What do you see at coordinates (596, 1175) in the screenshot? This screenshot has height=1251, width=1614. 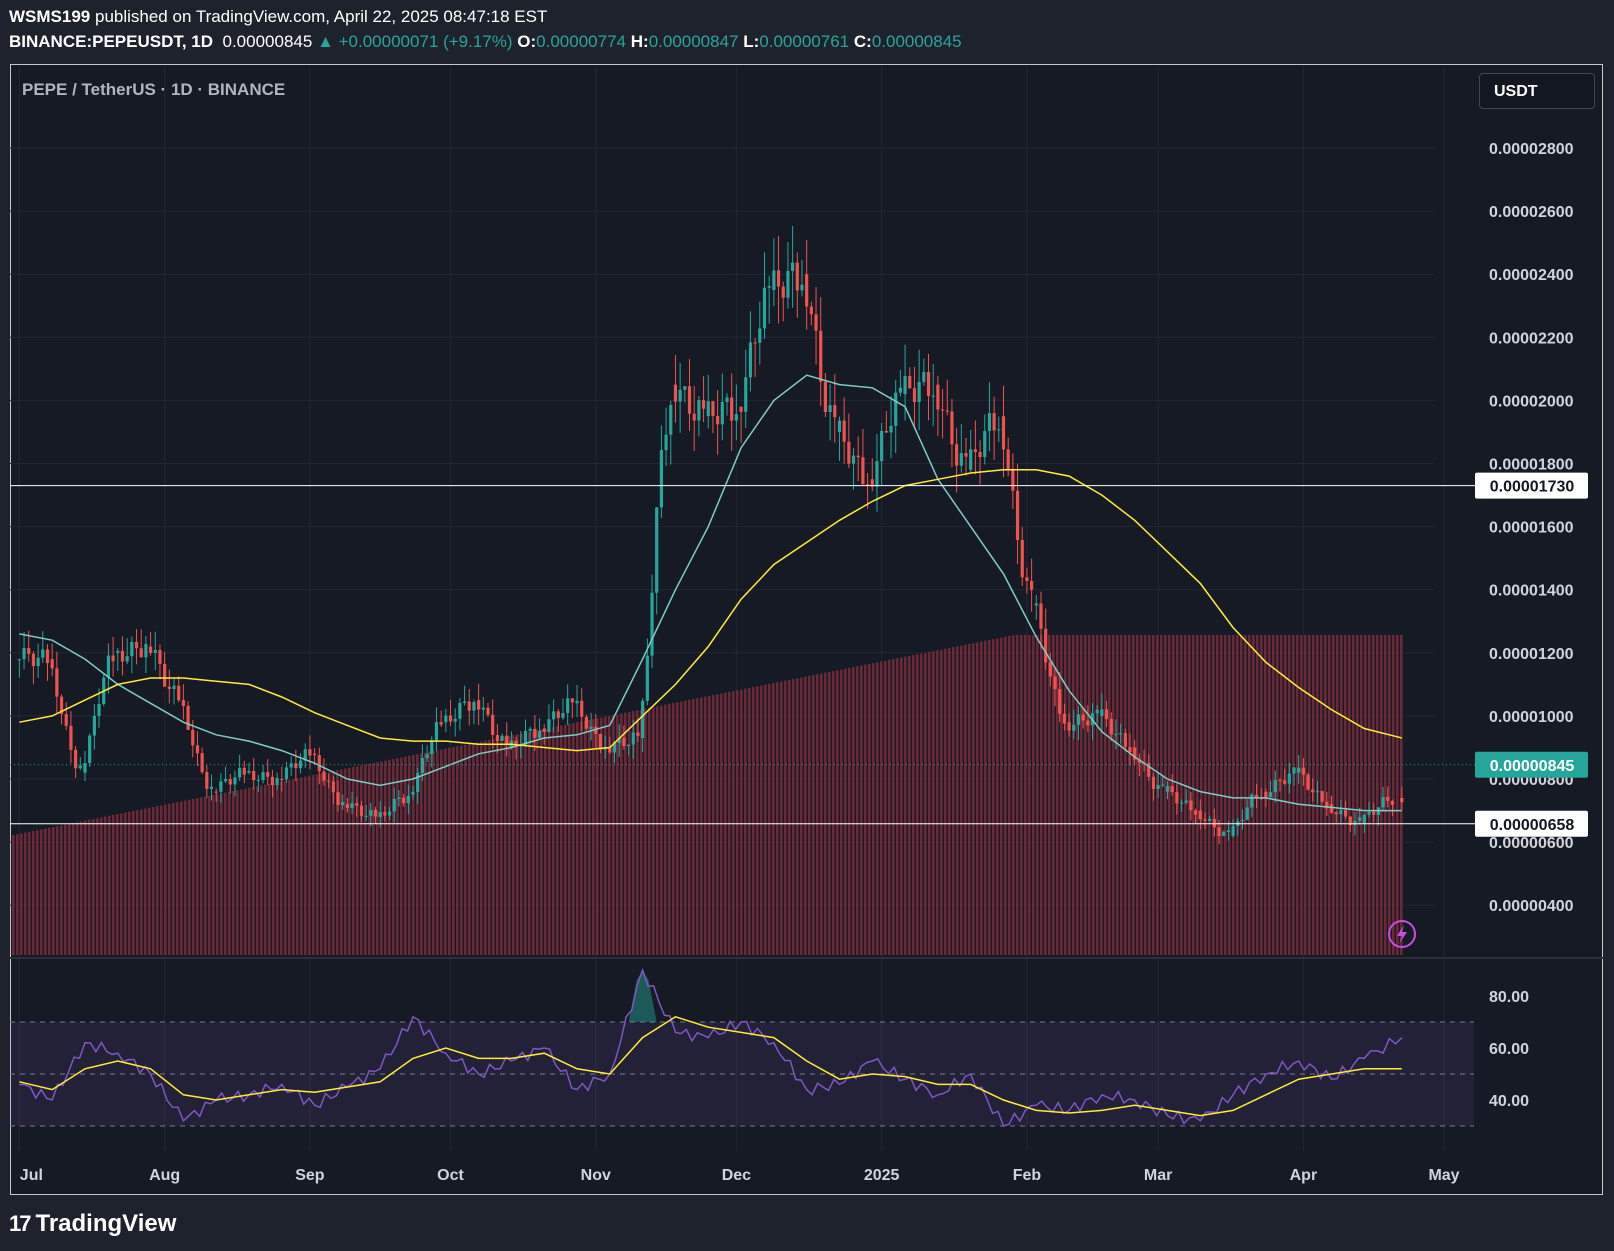 I see `time-axis-label: Nov` at bounding box center [596, 1175].